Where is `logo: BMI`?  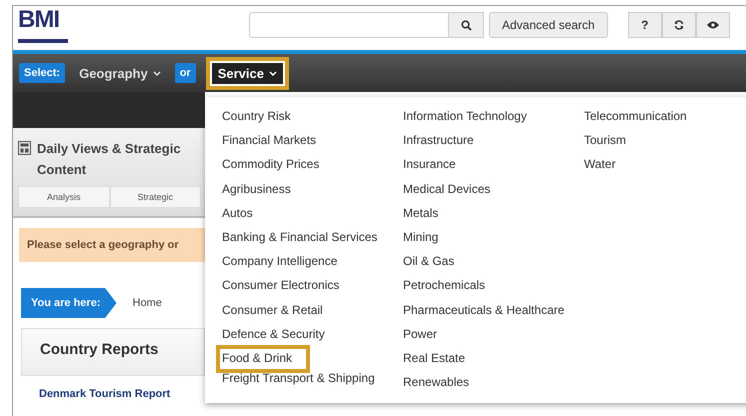 logo: BMI is located at coordinates (43, 20).